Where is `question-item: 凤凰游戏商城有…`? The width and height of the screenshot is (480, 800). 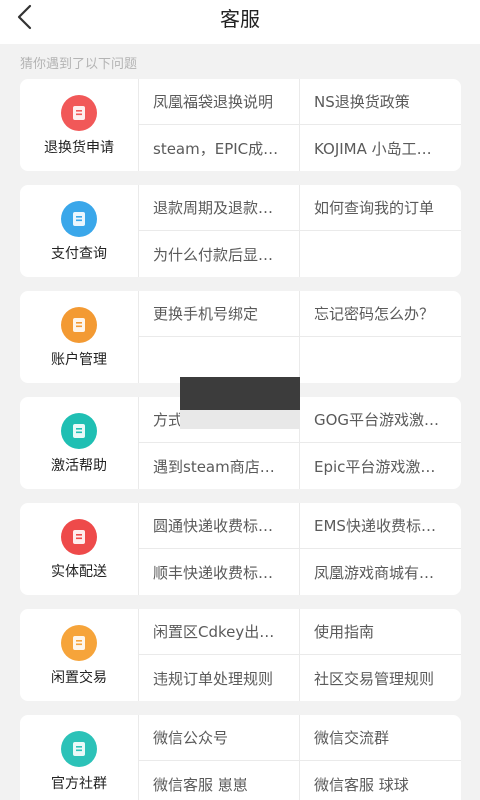
question-item: 凤凰游戏商城有… is located at coordinates (380, 572).